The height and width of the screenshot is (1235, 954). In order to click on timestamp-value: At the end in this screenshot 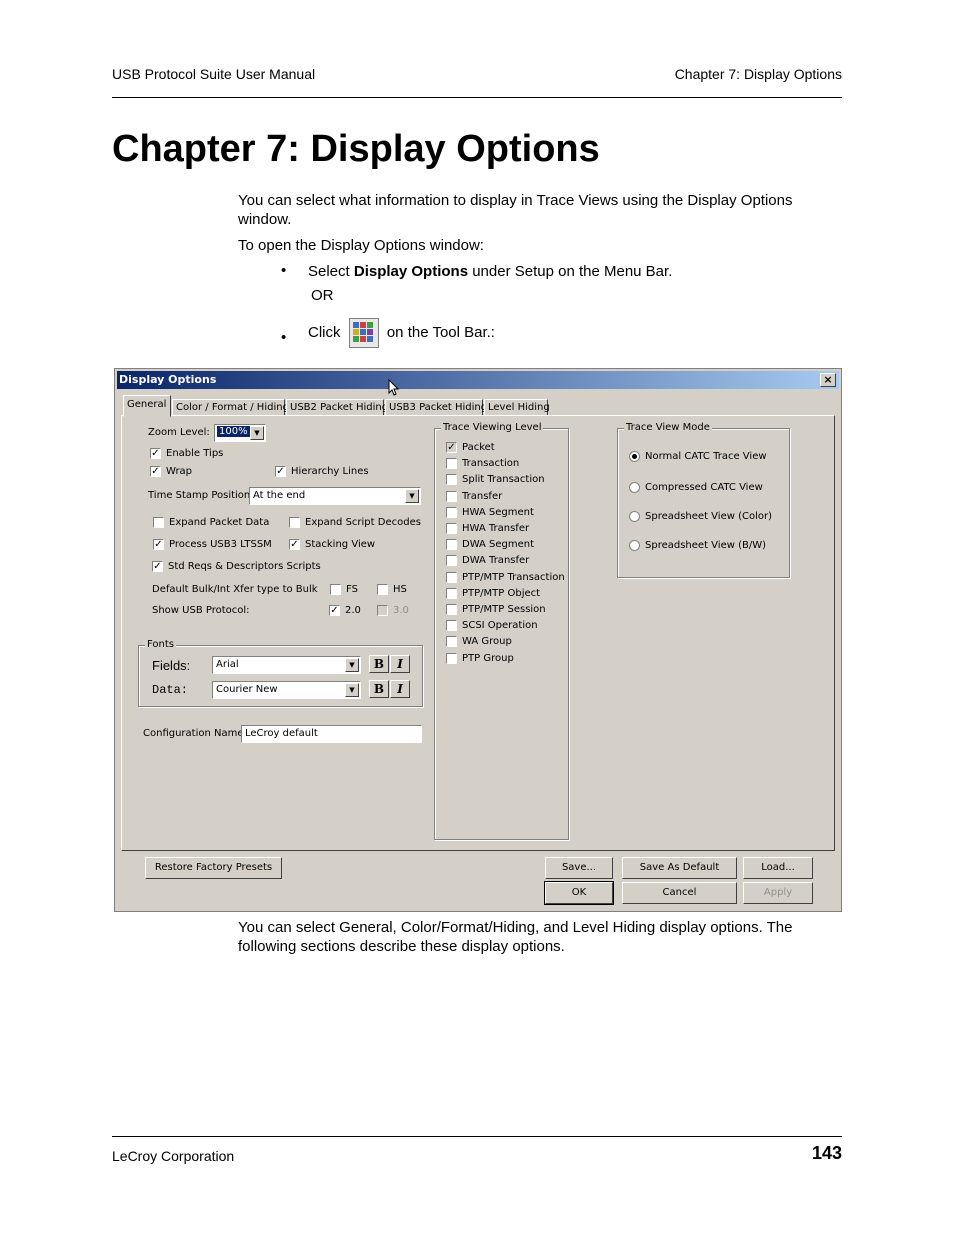, I will do `click(279, 495)`.